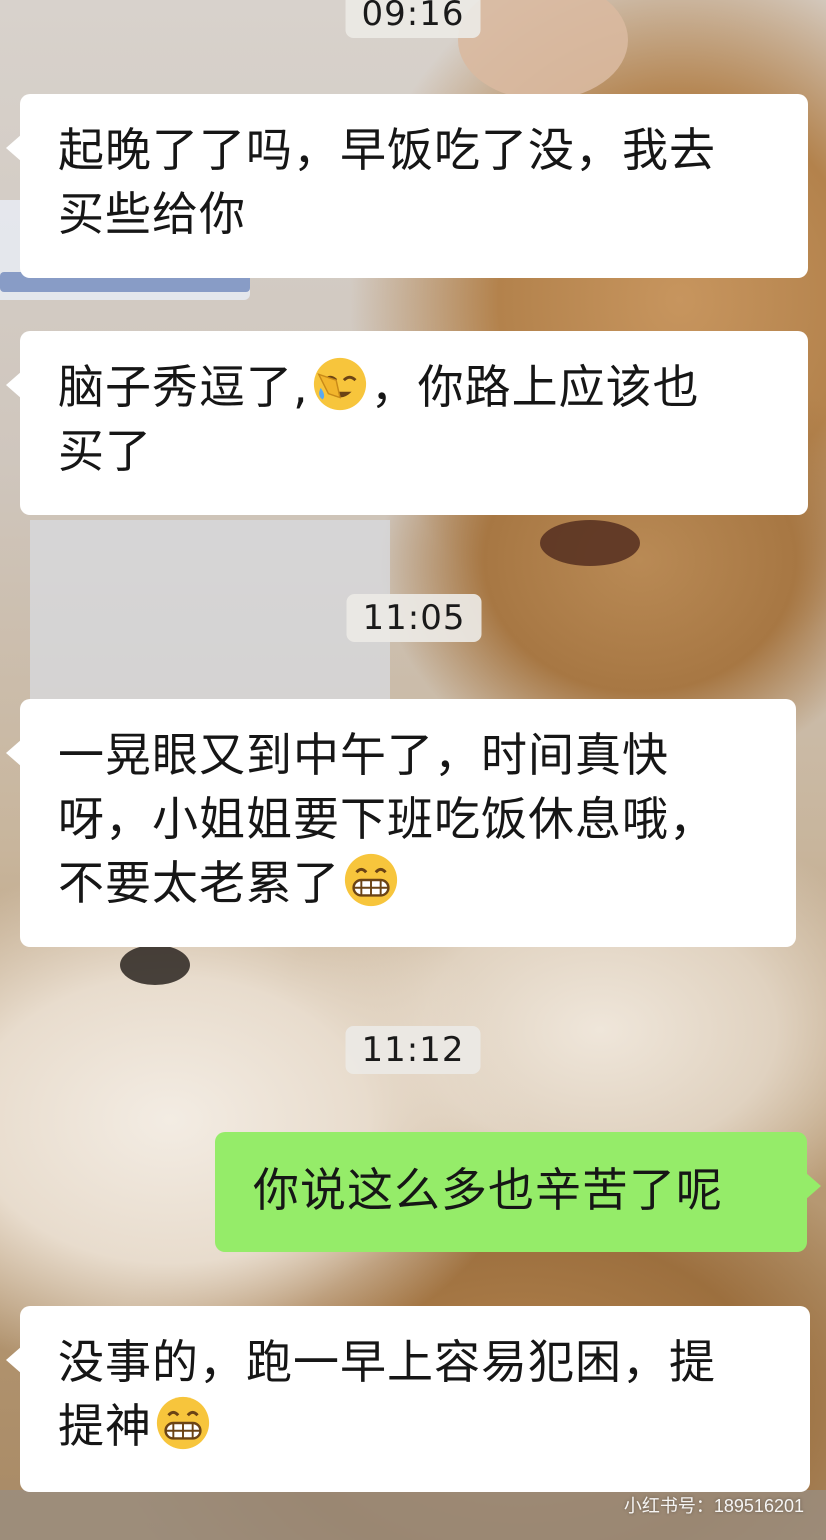 The width and height of the screenshot is (826, 1540). Describe the element at coordinates (105, 451) in the screenshot. I see `message-text: 买了` at that location.